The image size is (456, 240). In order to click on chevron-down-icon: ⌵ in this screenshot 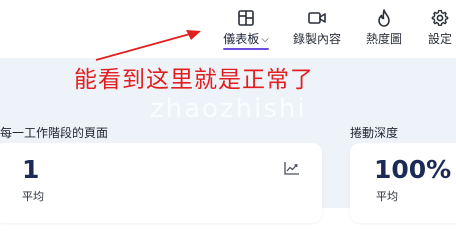, I will do `click(265, 39)`.